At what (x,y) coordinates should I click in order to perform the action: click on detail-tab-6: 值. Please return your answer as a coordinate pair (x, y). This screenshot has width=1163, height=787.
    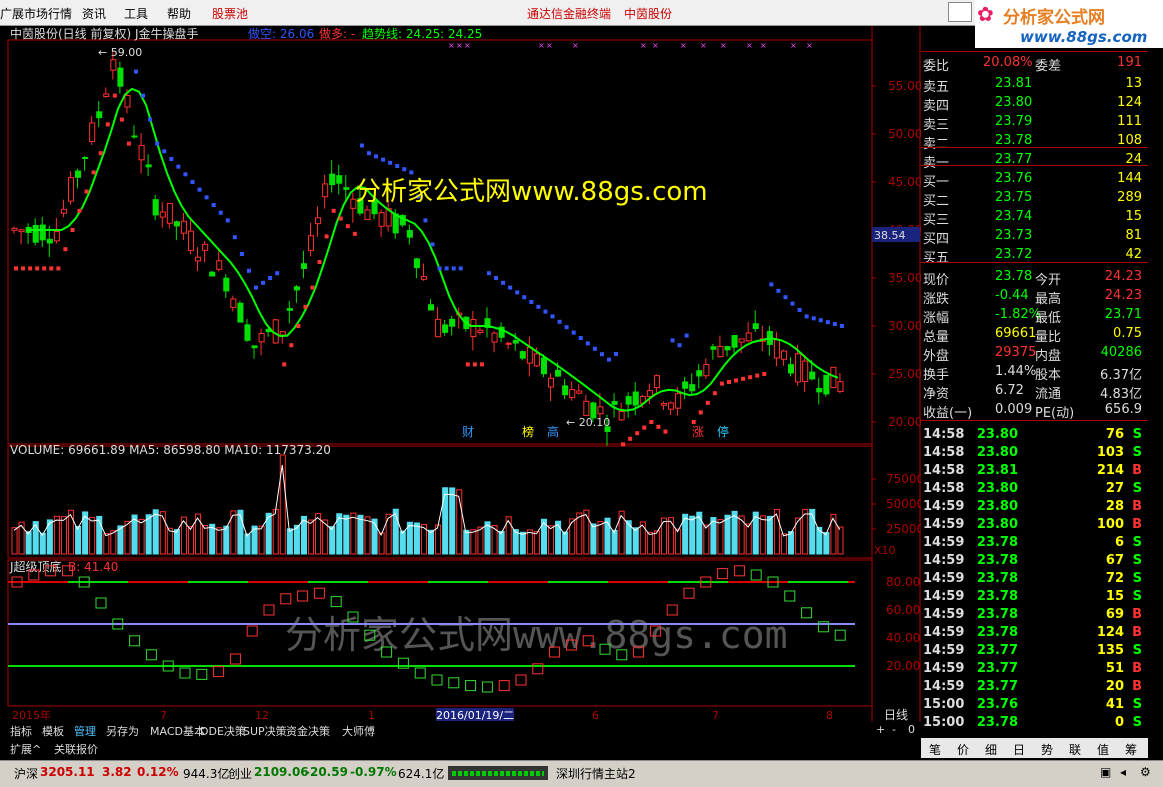
    Looking at the image, I should click on (1103, 749).